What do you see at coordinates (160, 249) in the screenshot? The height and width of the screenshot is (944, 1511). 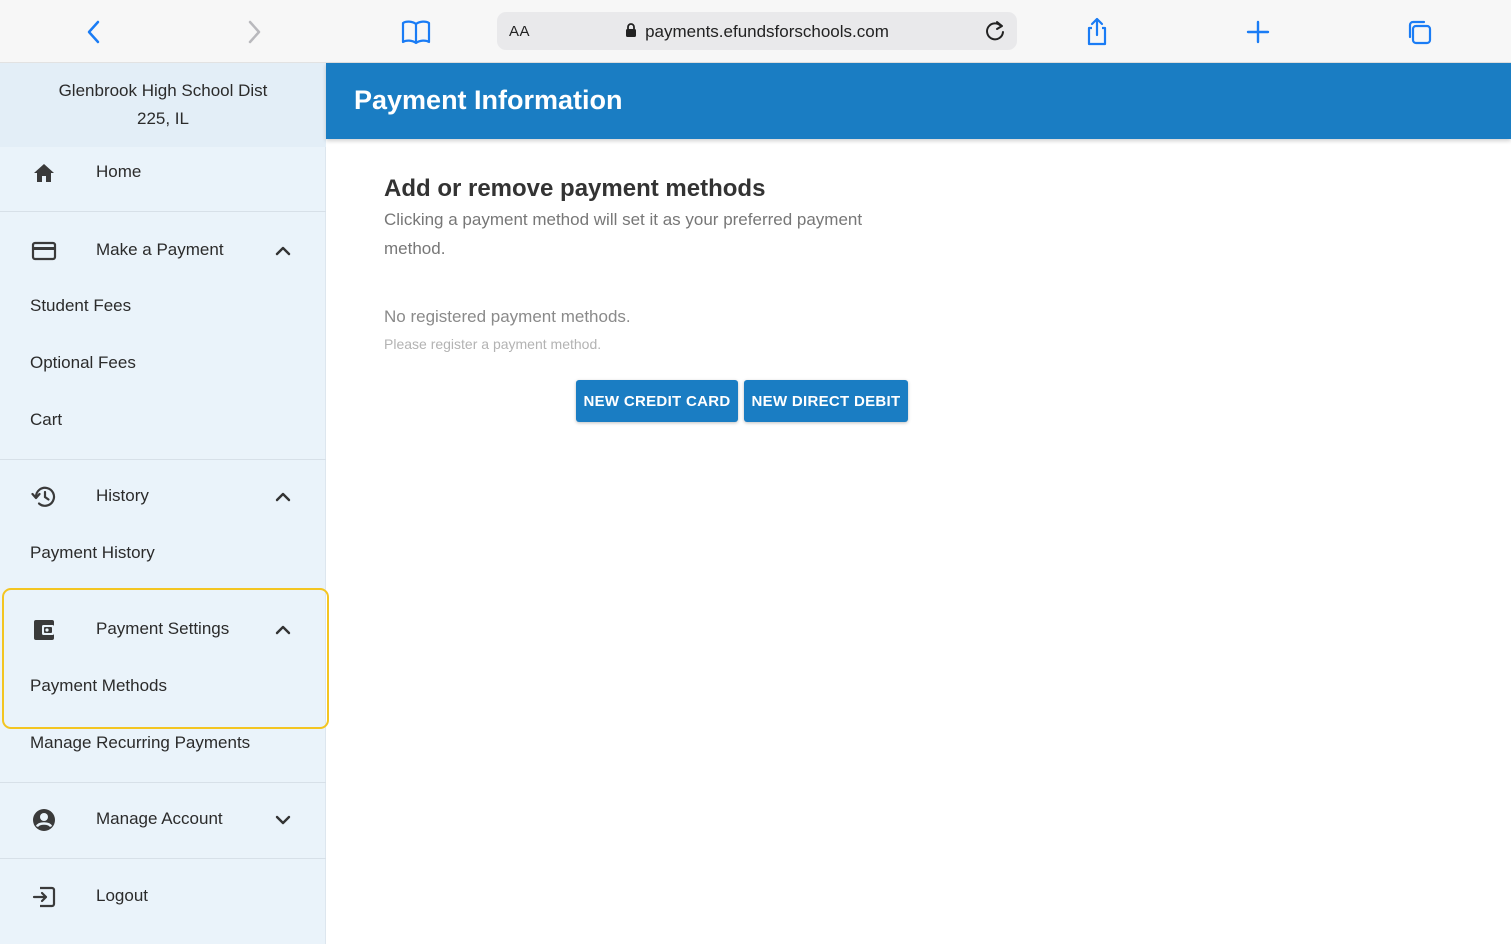 I see `sidebar-item-label: Make a Payment` at bounding box center [160, 249].